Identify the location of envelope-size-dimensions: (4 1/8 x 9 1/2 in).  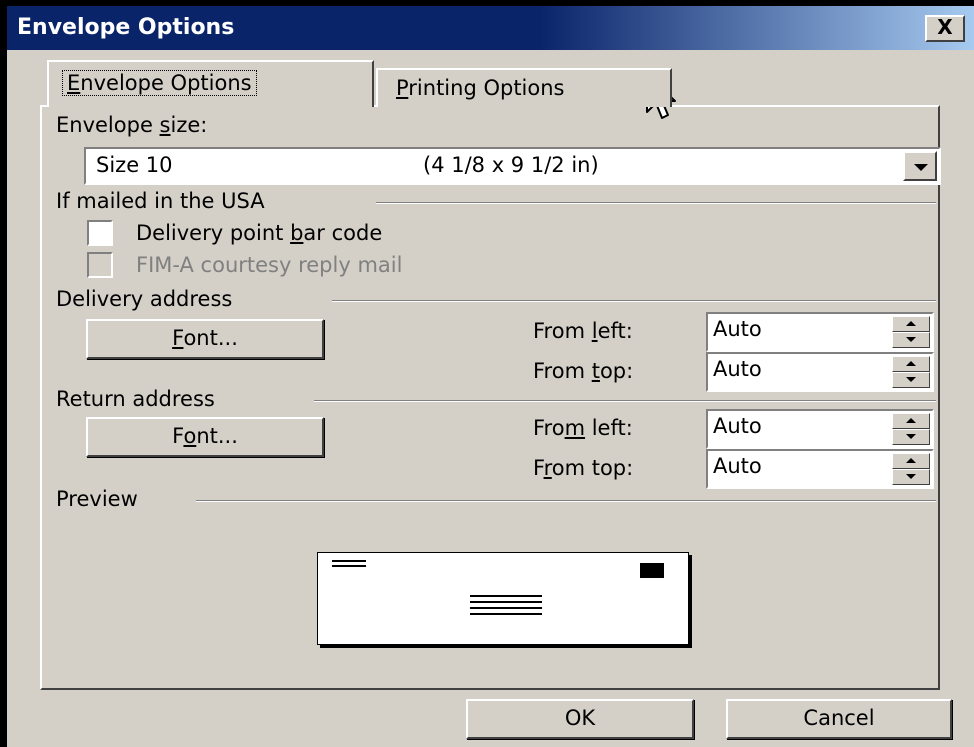
(511, 165).